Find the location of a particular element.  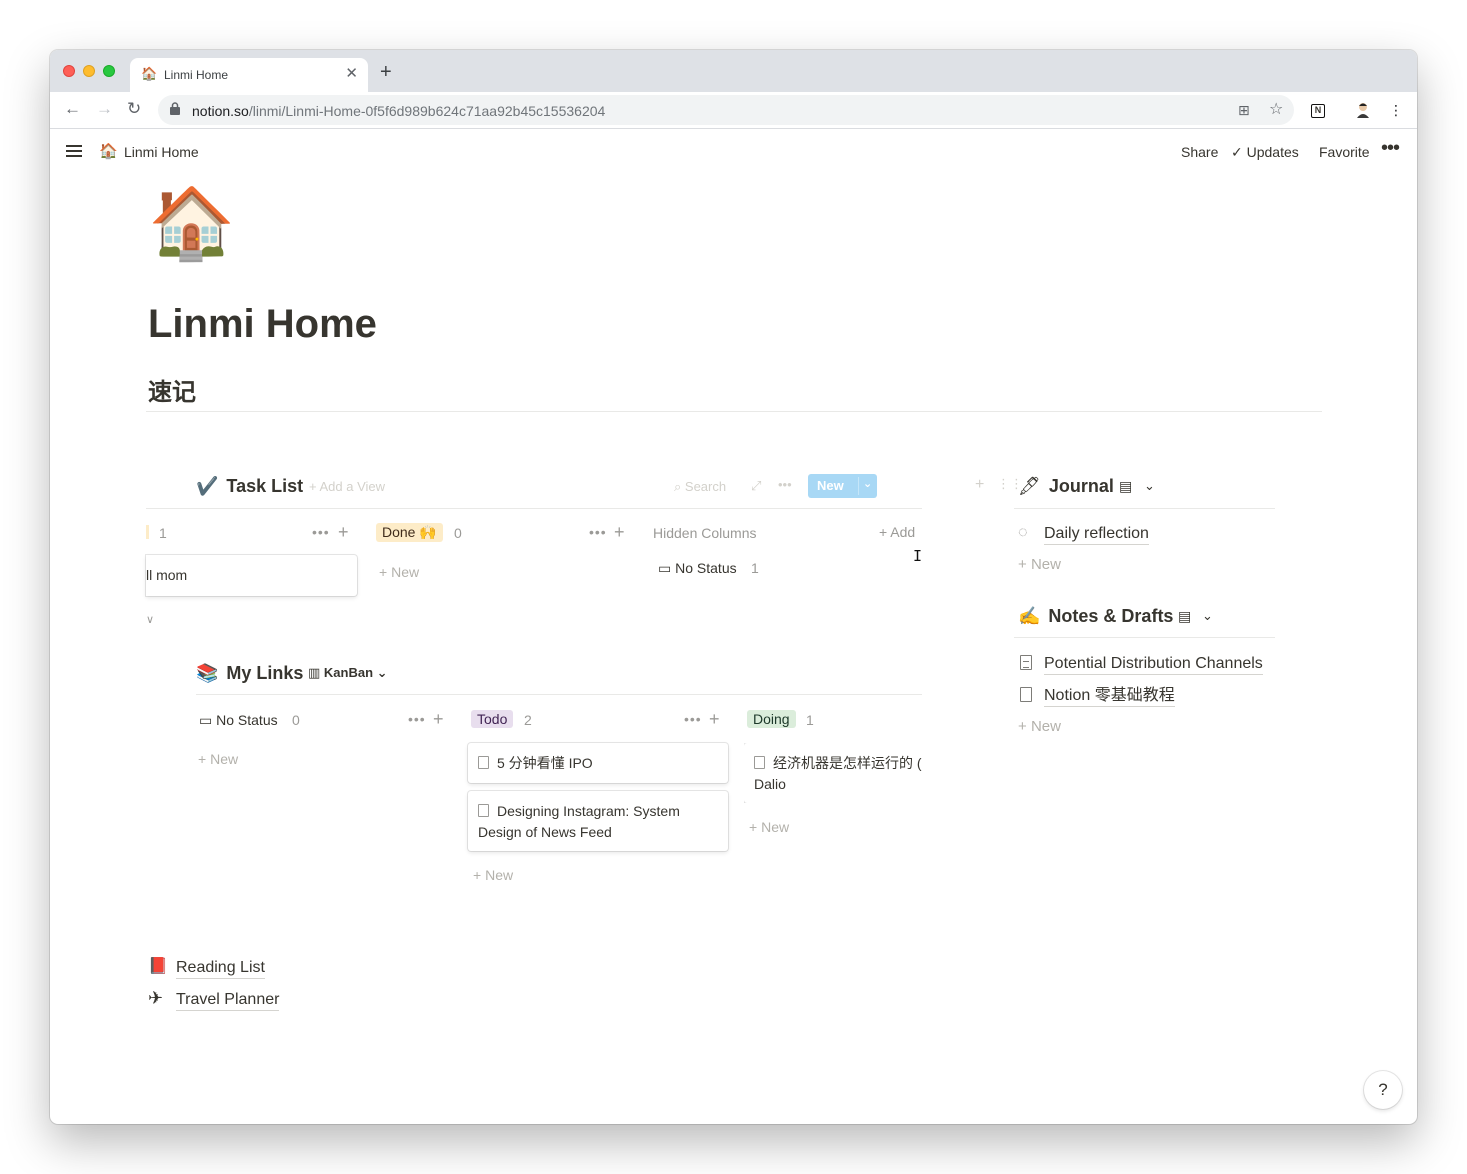

add-block-icon: + is located at coordinates (979, 485).